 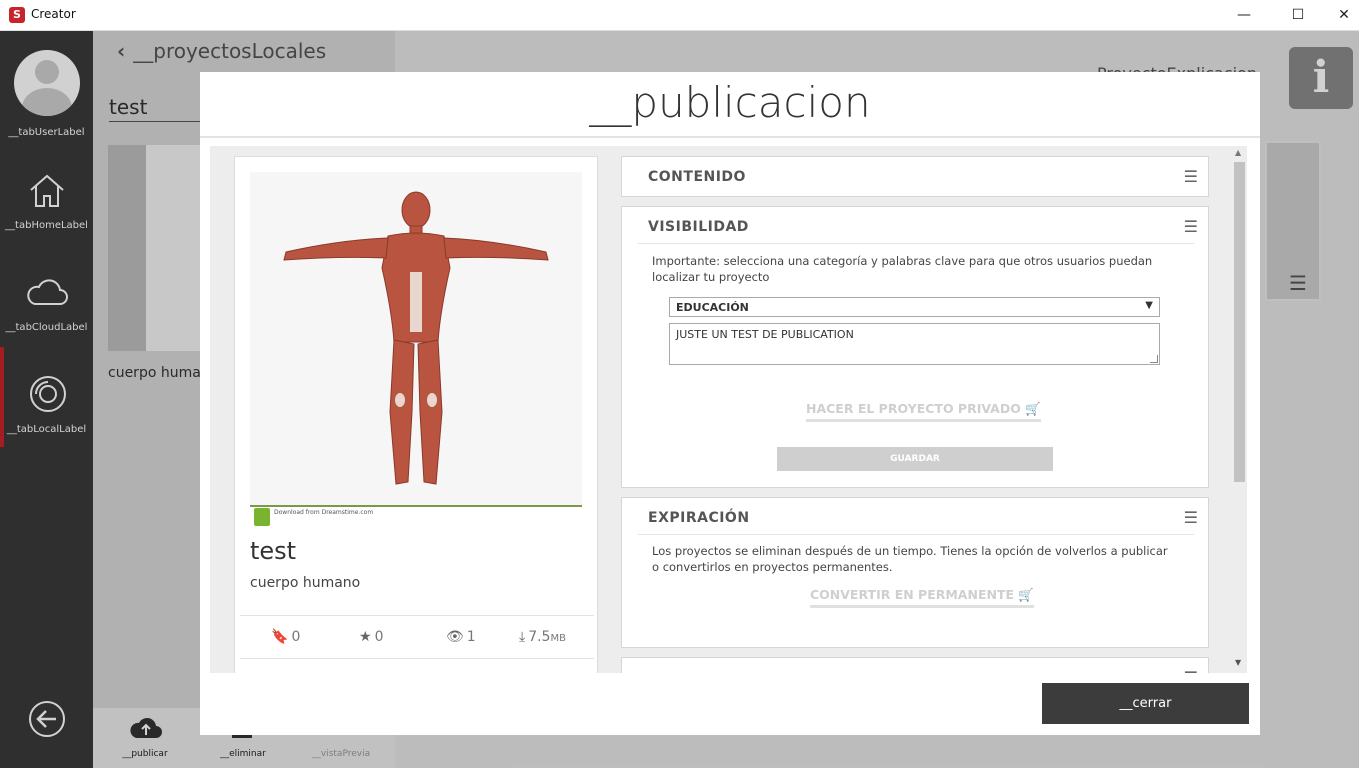 I want to click on file-size: ⤓ 7.5MB, so click(x=542, y=637).